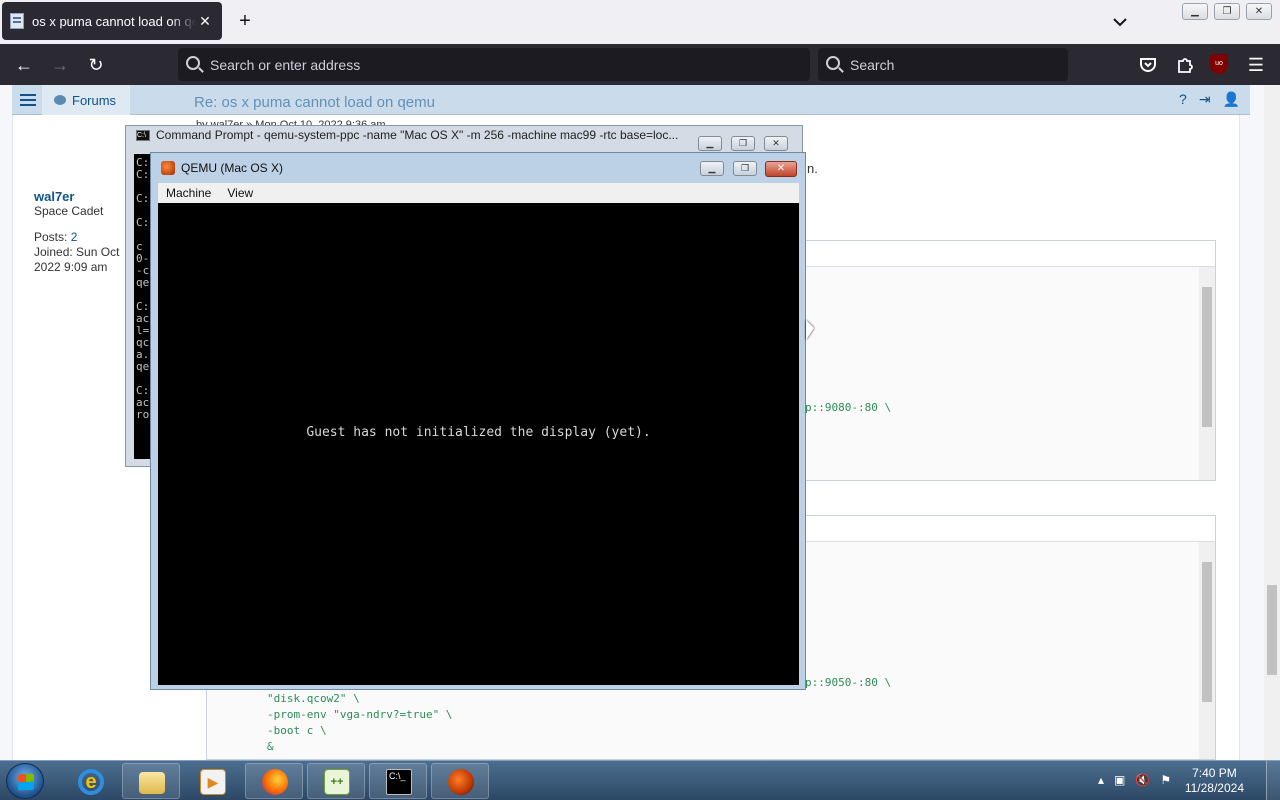 This screenshot has height=800, width=1280. Describe the element at coordinates (94, 100) in the screenshot. I see `forums-label: Forums` at that location.